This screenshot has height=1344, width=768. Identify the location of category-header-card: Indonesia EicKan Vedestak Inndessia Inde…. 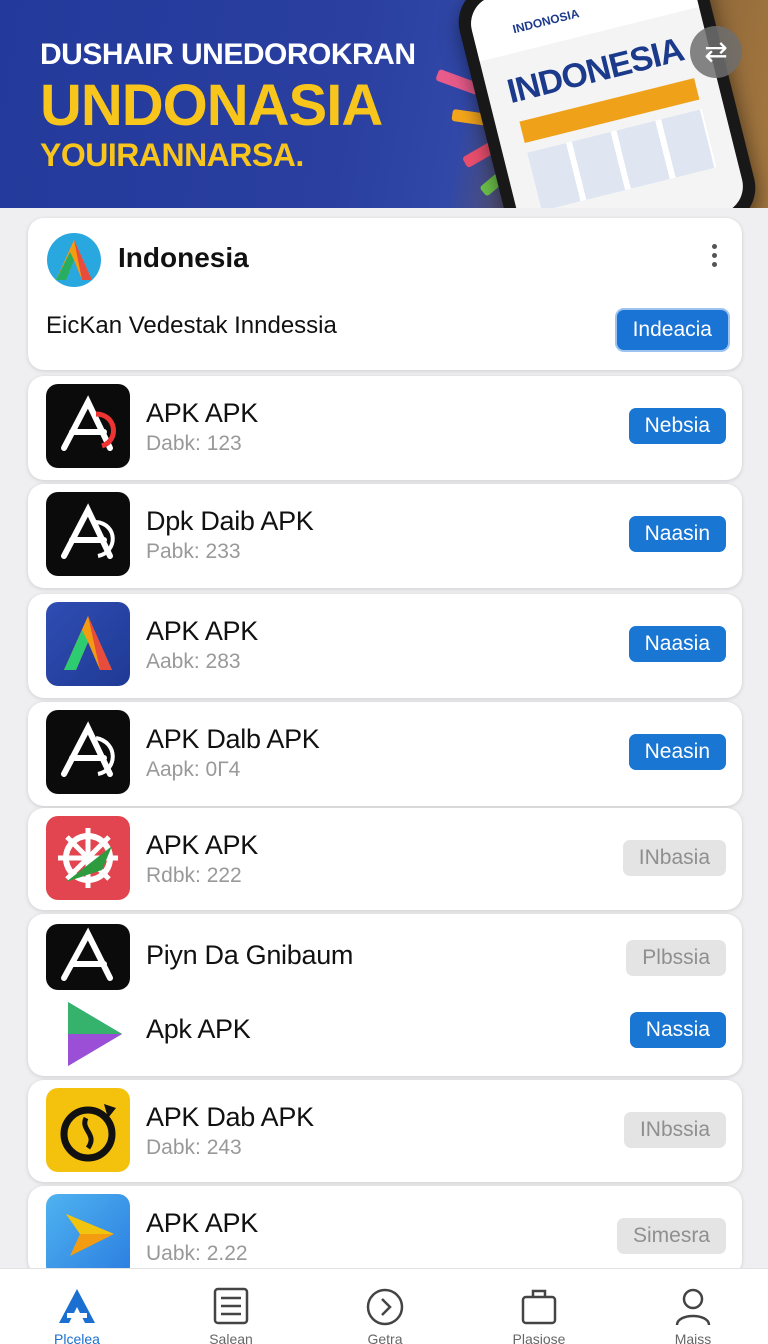
(385, 294).